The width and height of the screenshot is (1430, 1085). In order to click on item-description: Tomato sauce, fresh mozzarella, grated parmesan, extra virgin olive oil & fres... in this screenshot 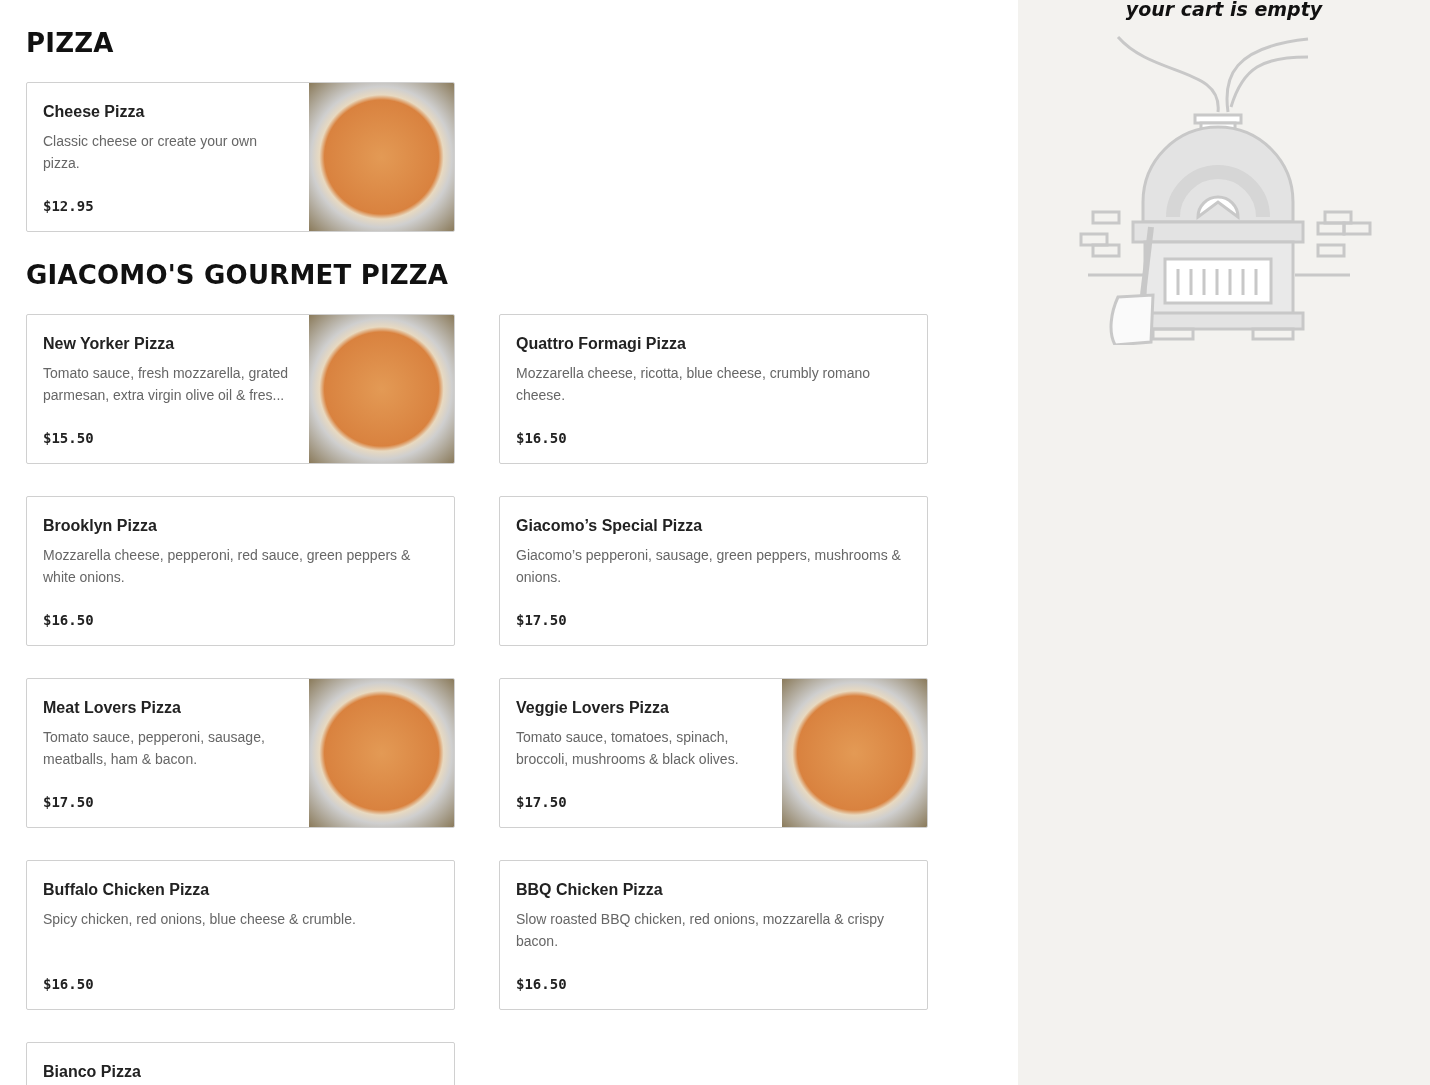, I will do `click(166, 384)`.